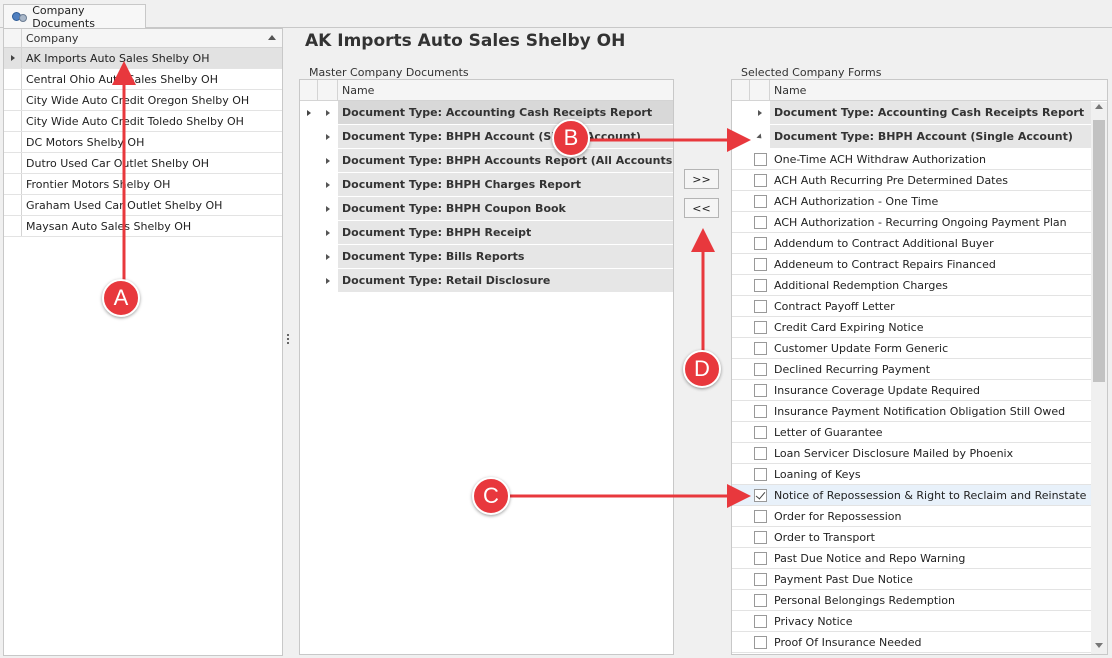 The image size is (1112, 658). I want to click on scroll-up-icon, so click(1099, 106).